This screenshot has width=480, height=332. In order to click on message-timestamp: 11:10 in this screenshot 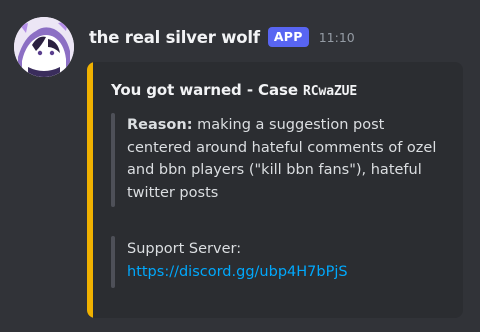, I will do `click(337, 37)`.